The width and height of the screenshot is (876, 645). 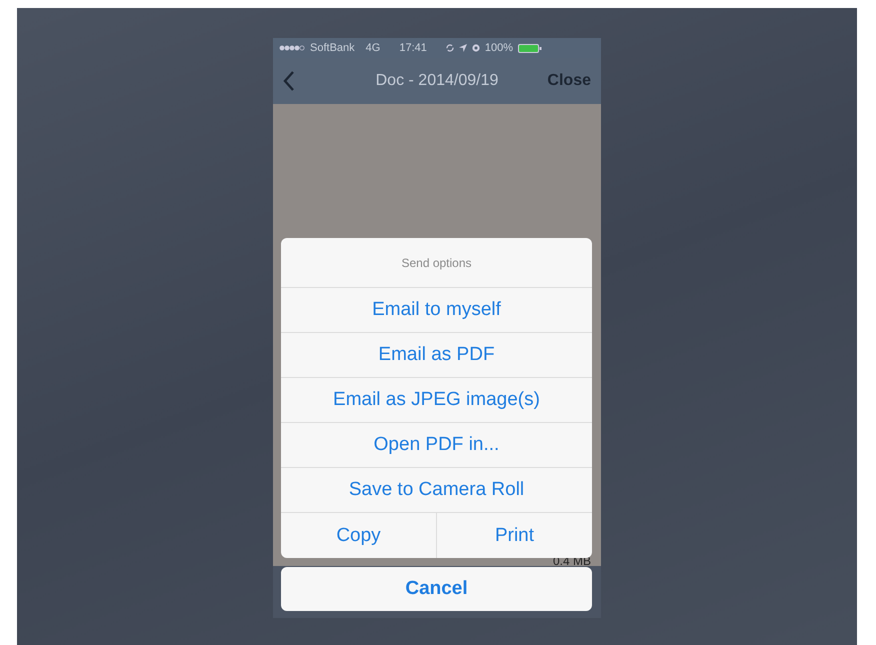 I want to click on action-option: Email as PDF, so click(x=436, y=355).